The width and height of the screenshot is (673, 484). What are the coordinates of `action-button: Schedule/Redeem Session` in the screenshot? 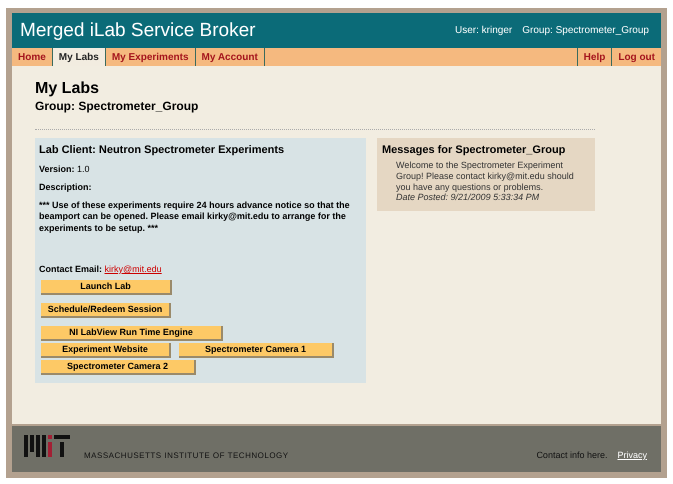 It's located at (106, 310).